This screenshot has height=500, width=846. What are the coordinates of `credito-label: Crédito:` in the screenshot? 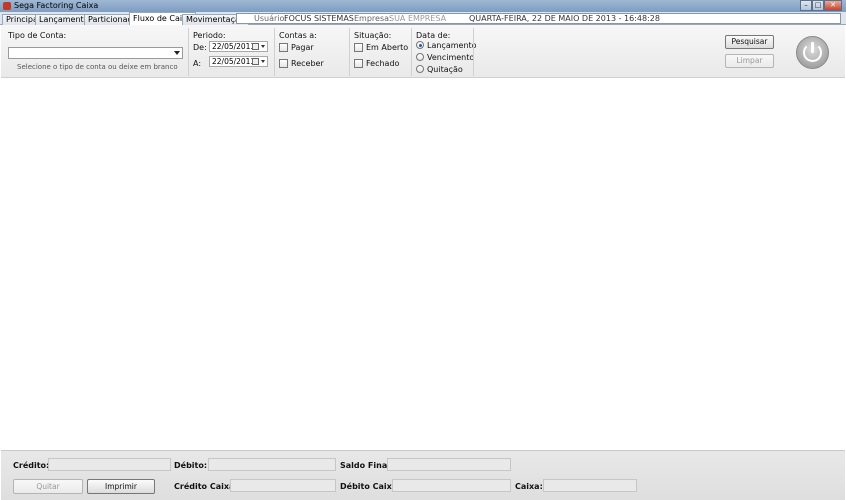 It's located at (31, 465).